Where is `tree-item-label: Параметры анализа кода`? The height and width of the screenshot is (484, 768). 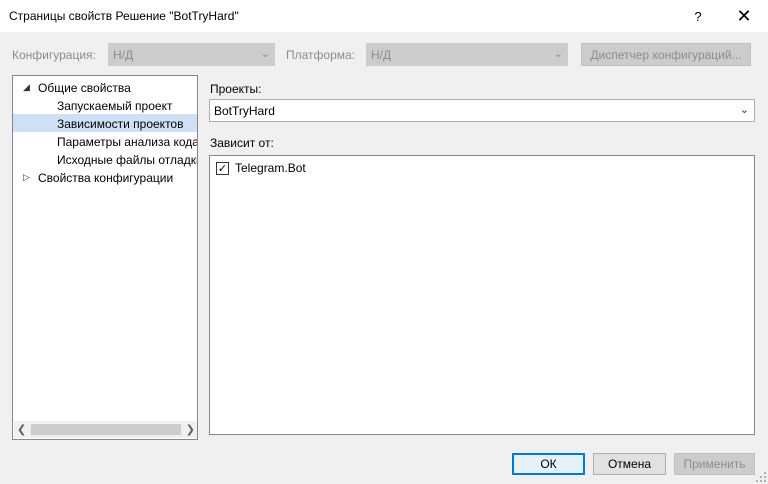 tree-item-label: Параметры анализа кода is located at coordinates (127, 142).